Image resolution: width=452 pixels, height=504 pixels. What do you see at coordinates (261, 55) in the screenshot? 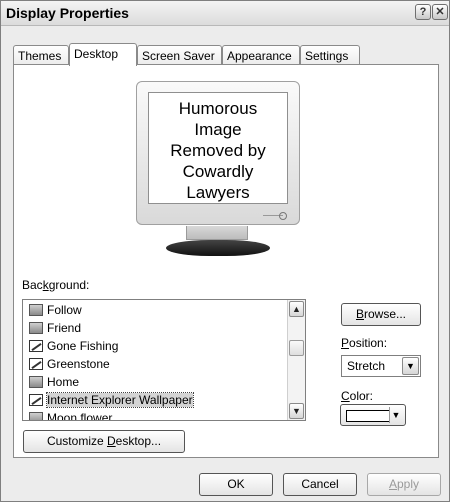
I see `tab-appearance: Appearance` at bounding box center [261, 55].